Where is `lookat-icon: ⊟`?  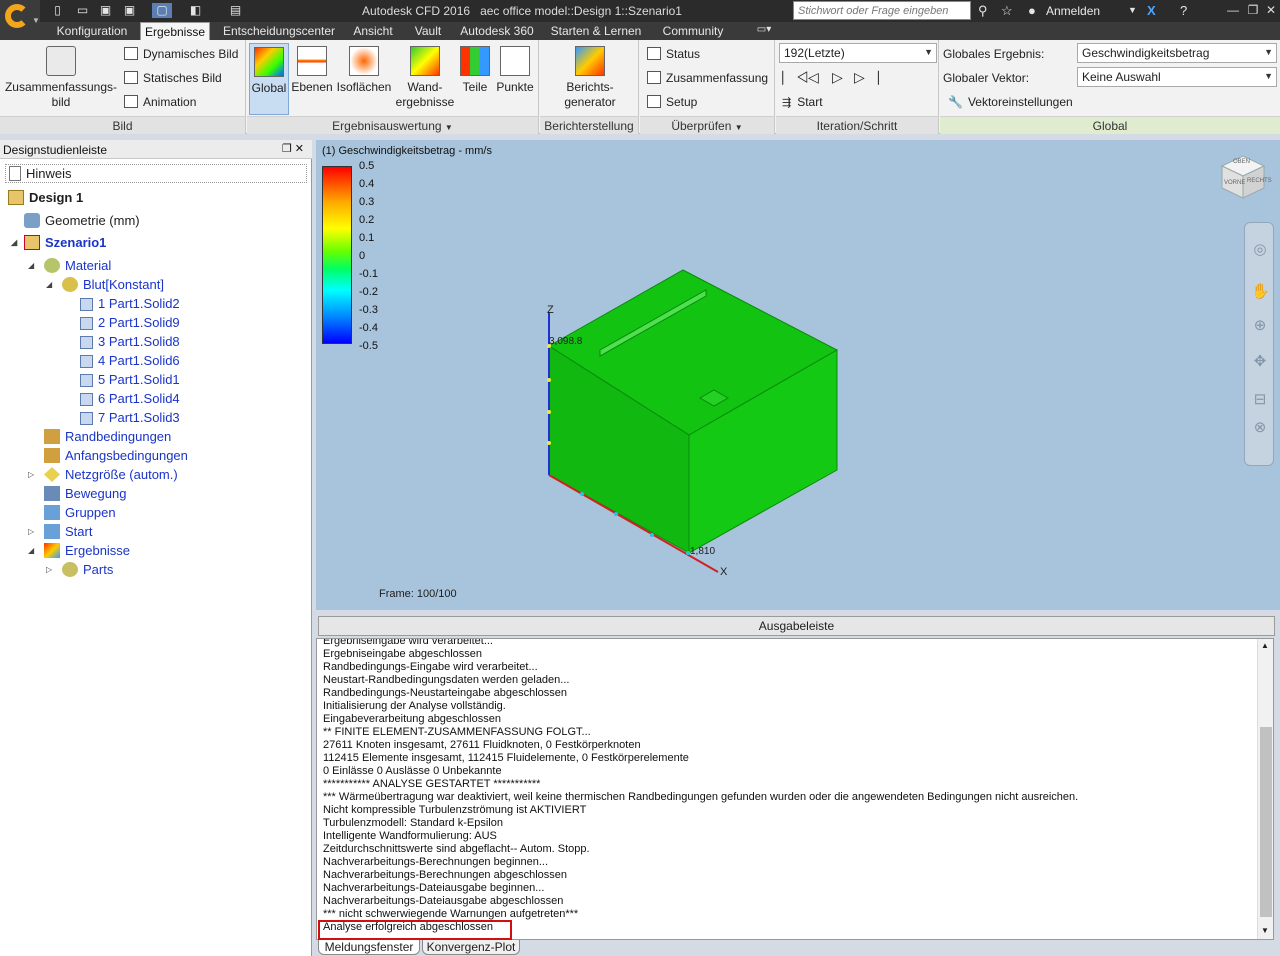
lookat-icon: ⊟ is located at coordinates (1260, 400).